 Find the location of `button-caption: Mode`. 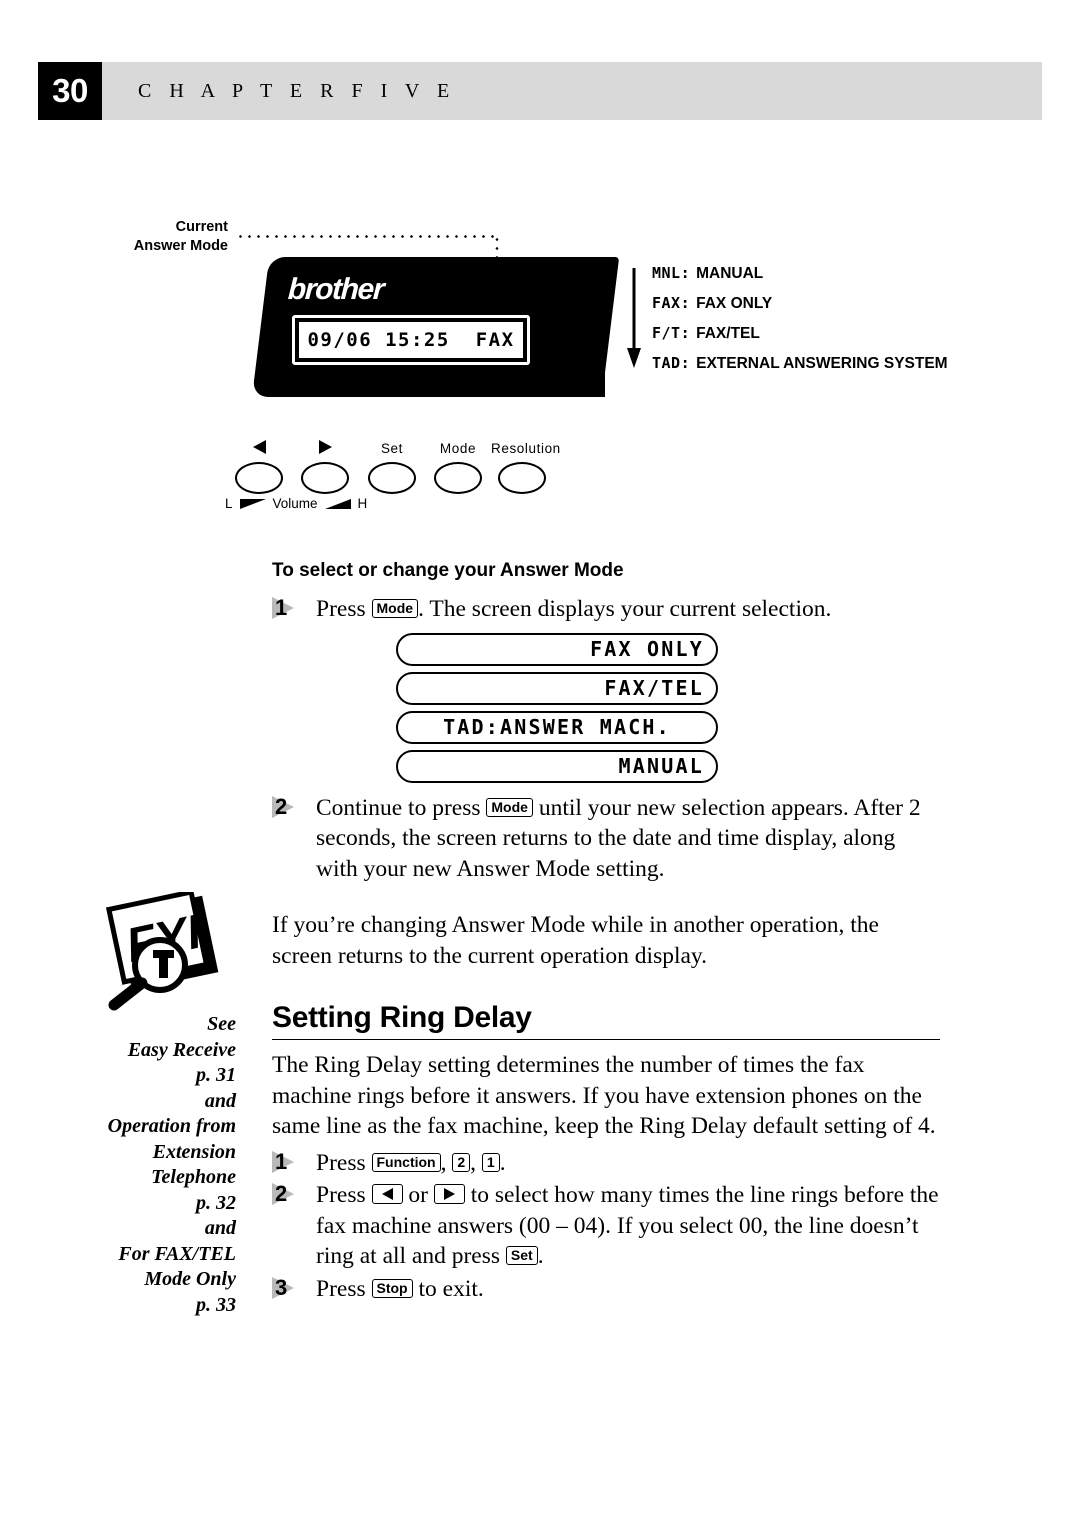

button-caption: Mode is located at coordinates (458, 448).